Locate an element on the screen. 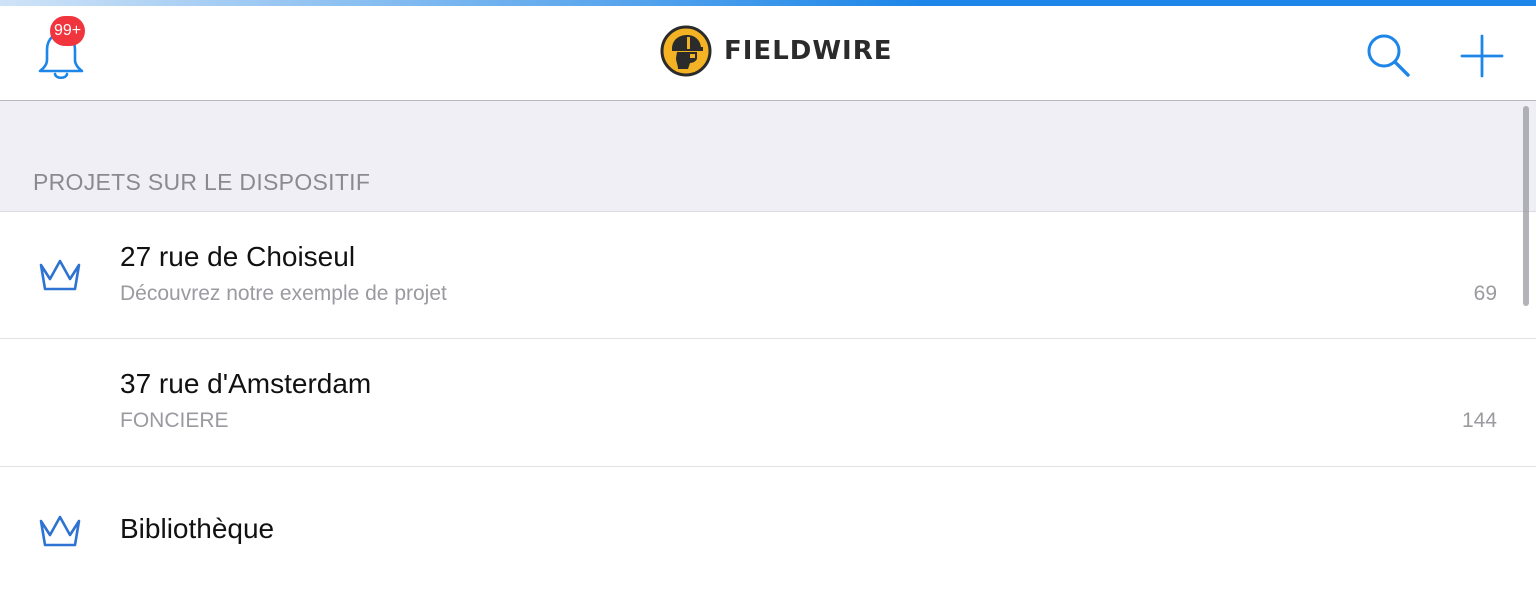  brand-header: FIELDWIRE is located at coordinates (776, 51).